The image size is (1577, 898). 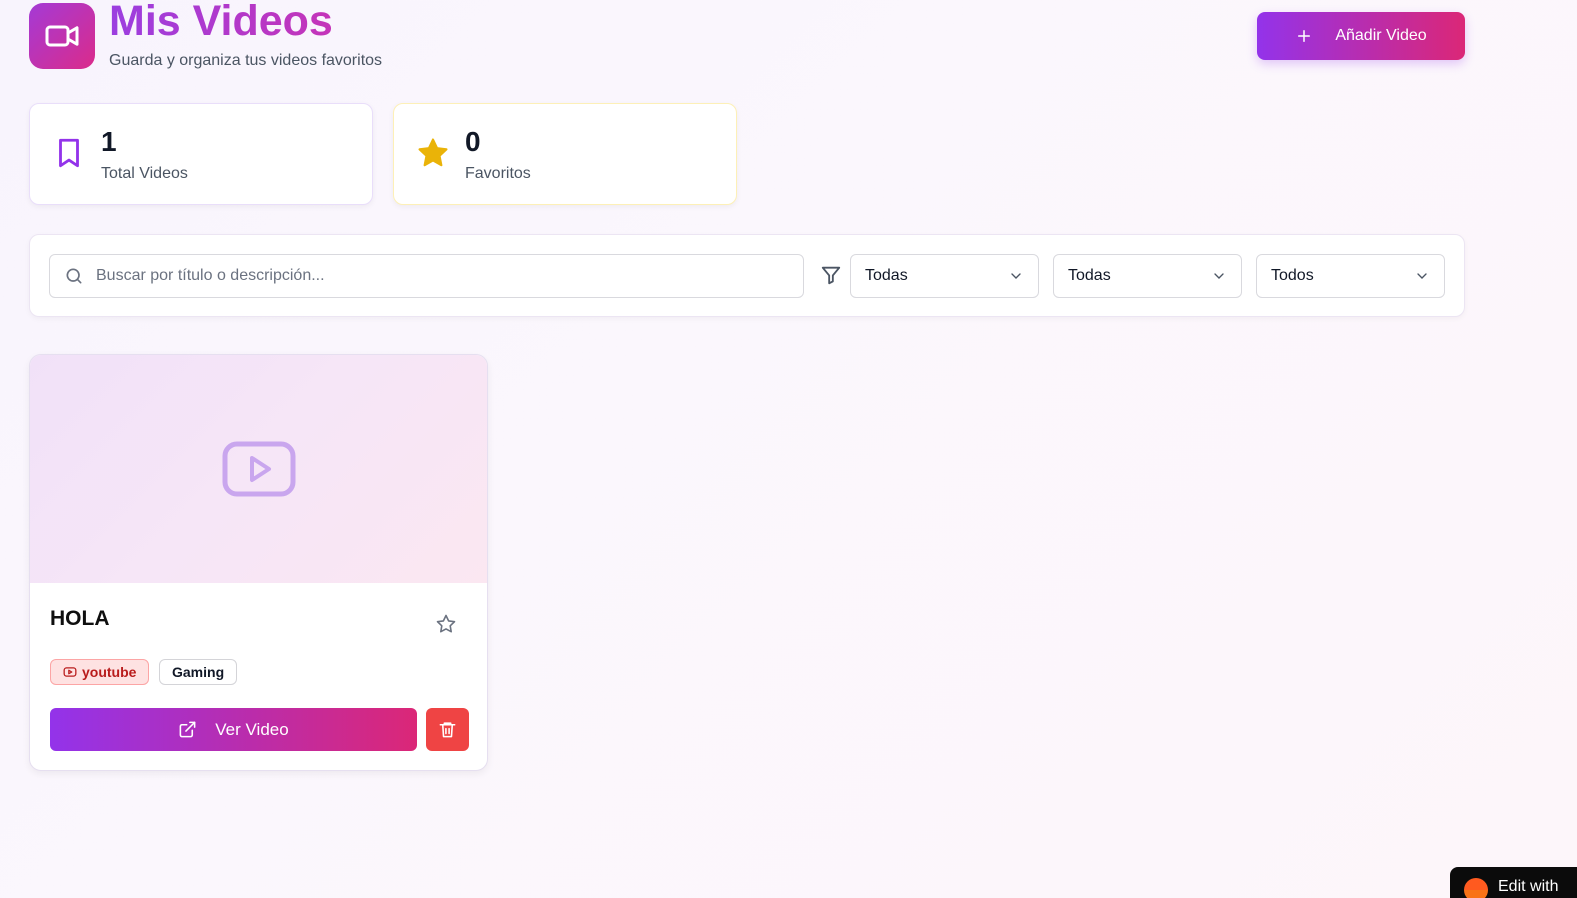 I want to click on filter-icon, so click(x=831, y=275).